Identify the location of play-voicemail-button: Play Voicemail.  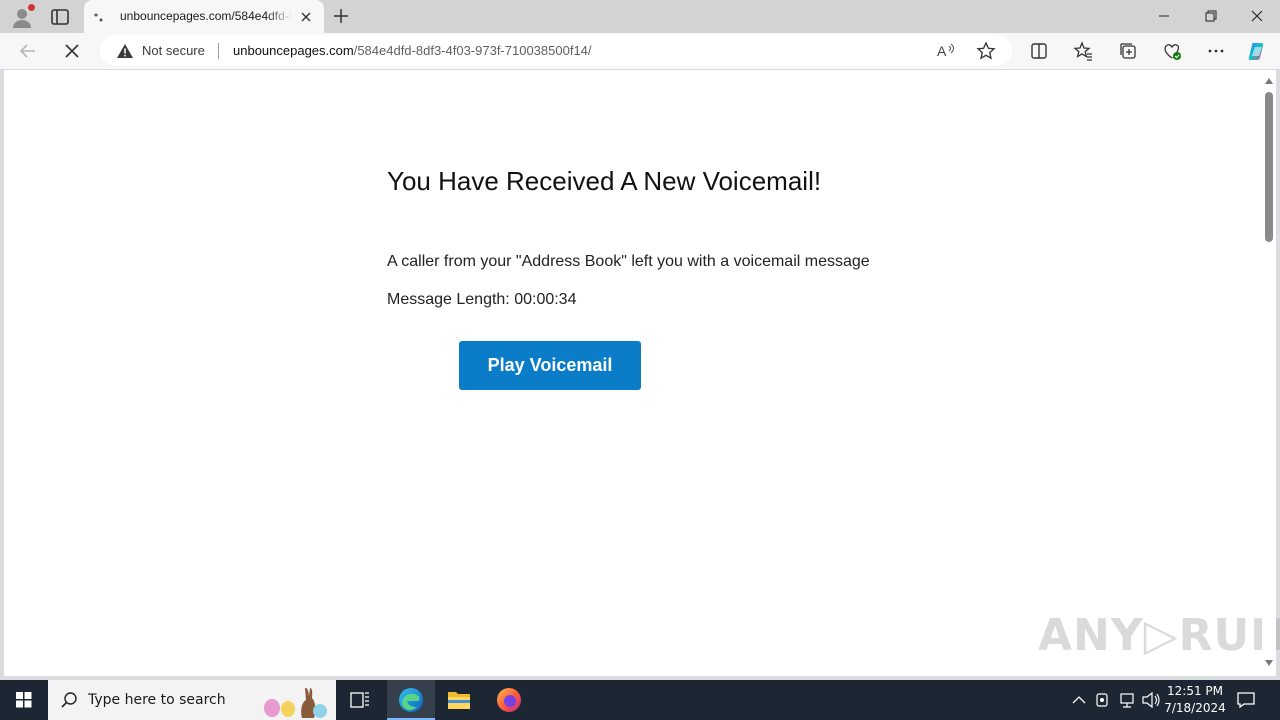
(550, 365).